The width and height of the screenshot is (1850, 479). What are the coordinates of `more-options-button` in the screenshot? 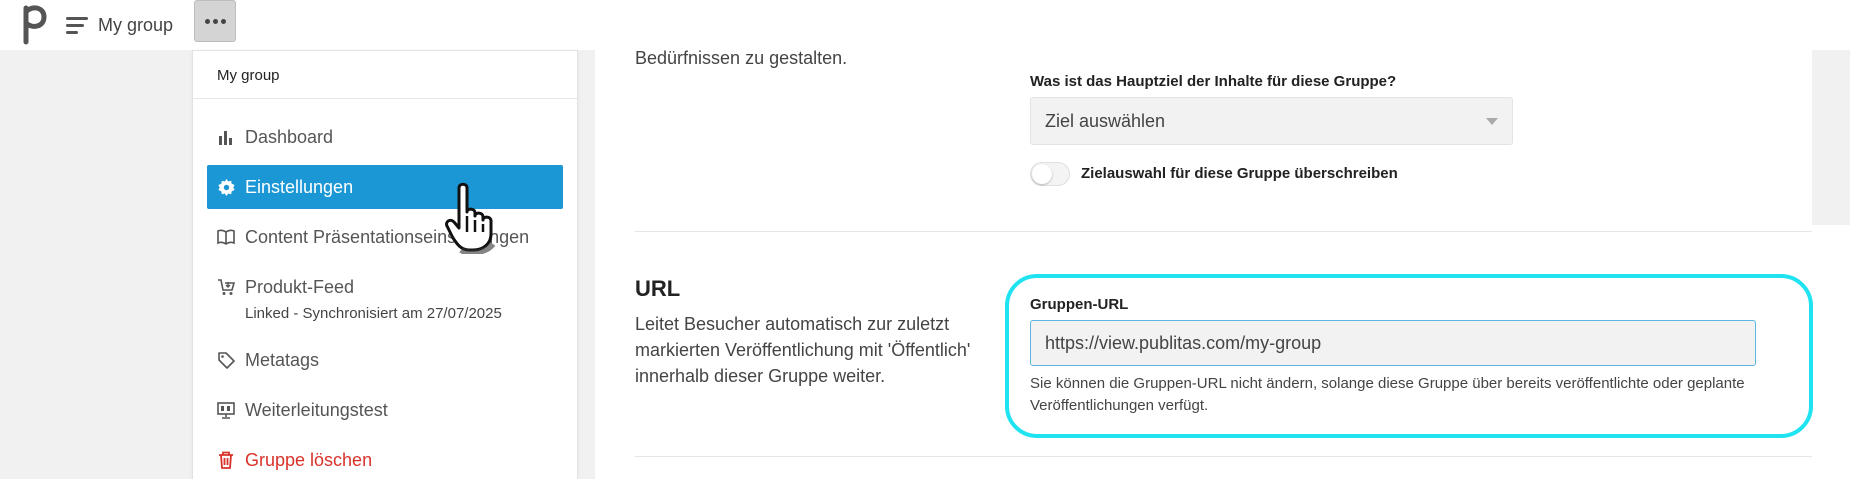 It's located at (215, 21).